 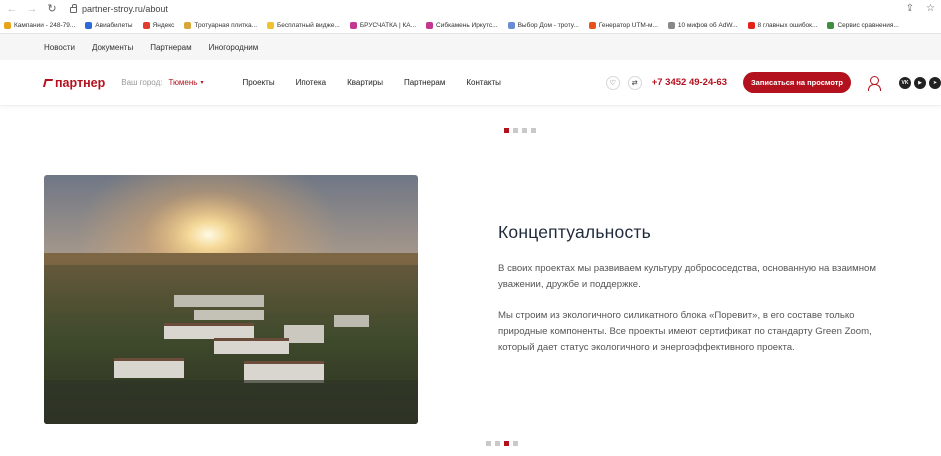 What do you see at coordinates (796, 82) in the screenshot?
I see `book-viewing-button: Записаться на просмотр` at bounding box center [796, 82].